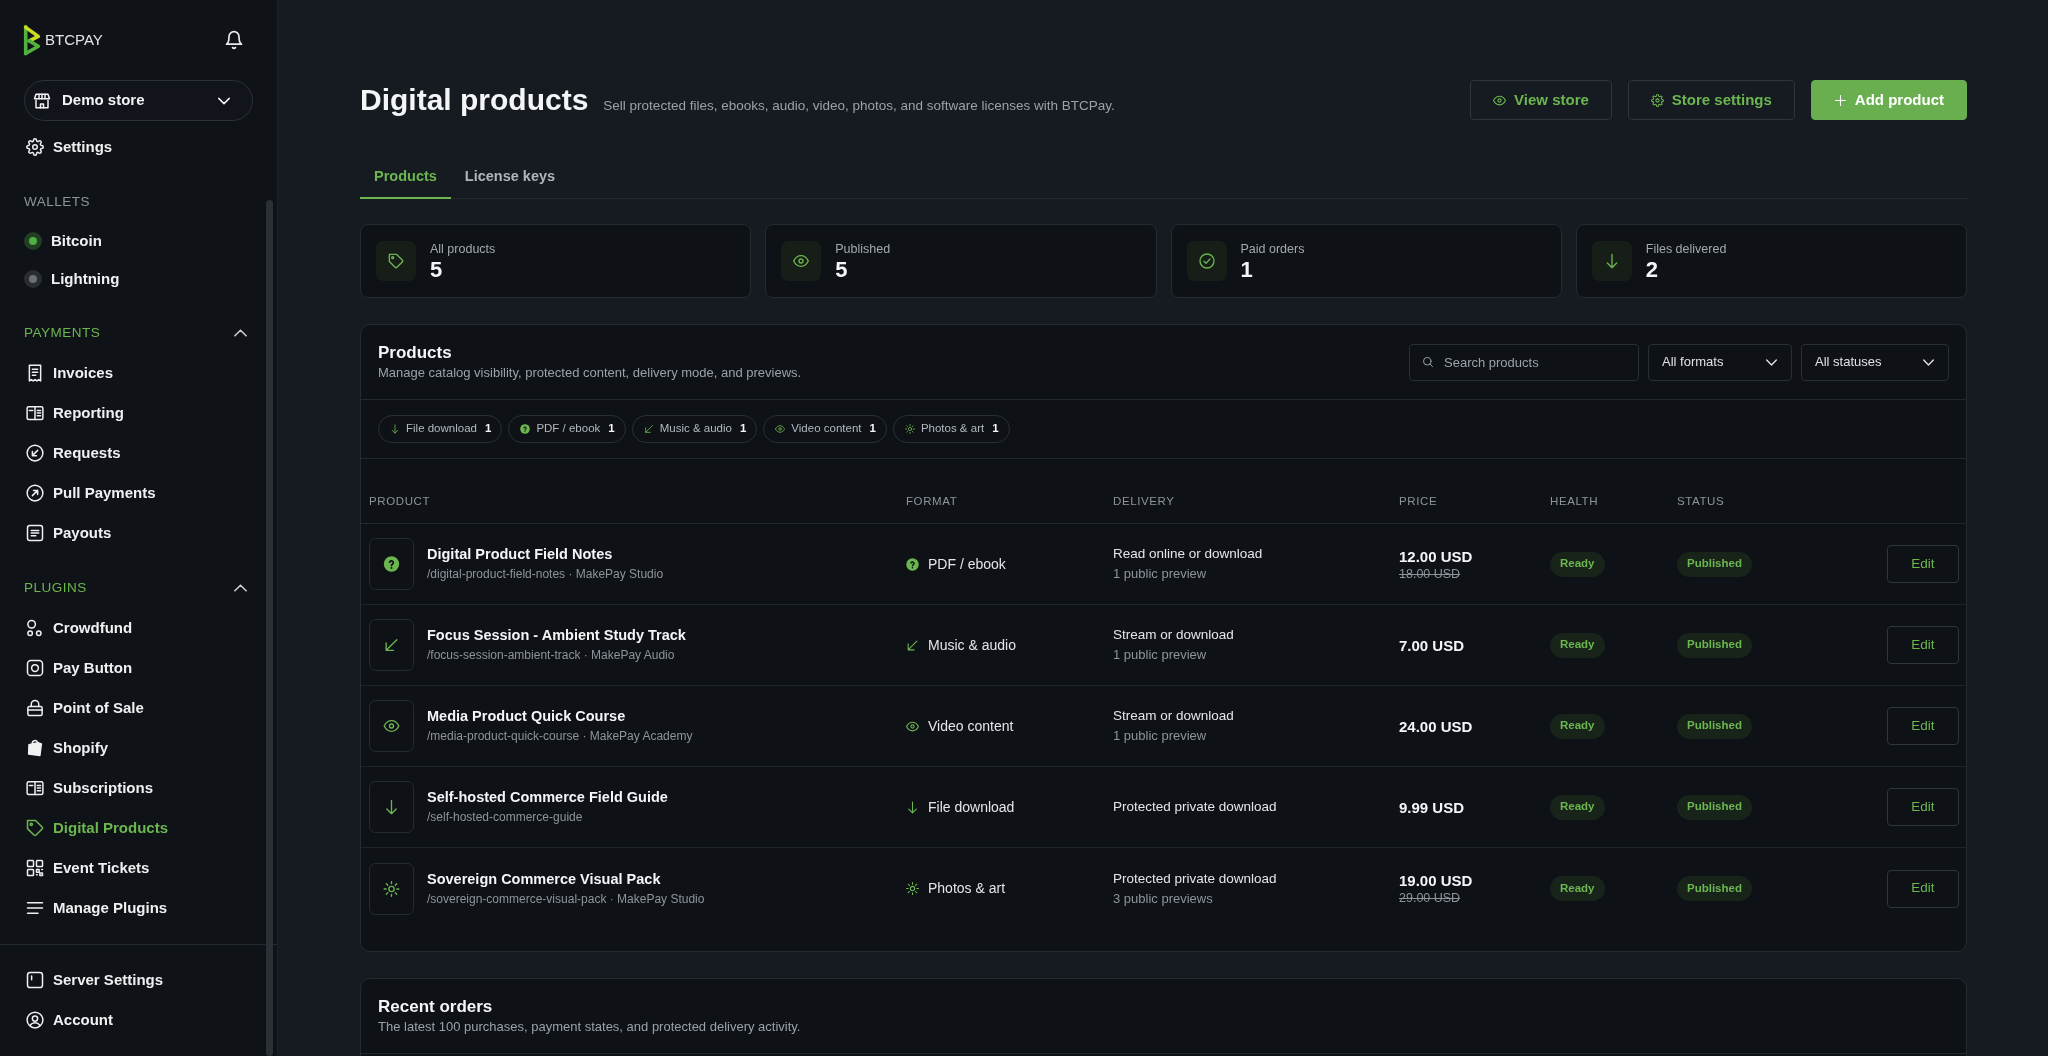  I want to click on product-name: Digital Product Field Notes, so click(520, 554).